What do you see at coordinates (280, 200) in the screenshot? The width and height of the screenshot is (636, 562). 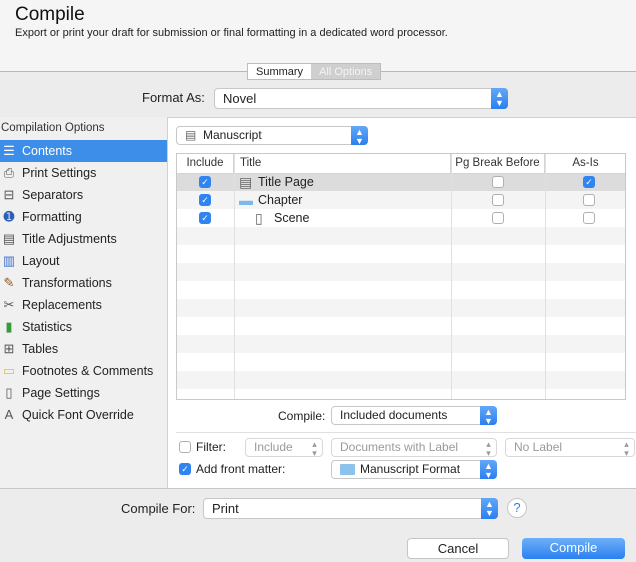 I see `row-title: Chapter` at bounding box center [280, 200].